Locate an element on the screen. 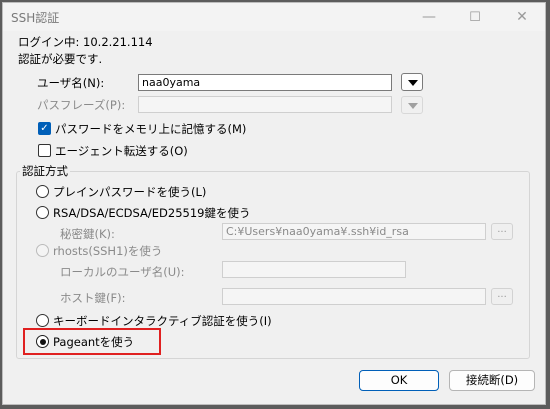 The width and height of the screenshot is (550, 409). maximize-icon: ☐ is located at coordinates (475, 17).